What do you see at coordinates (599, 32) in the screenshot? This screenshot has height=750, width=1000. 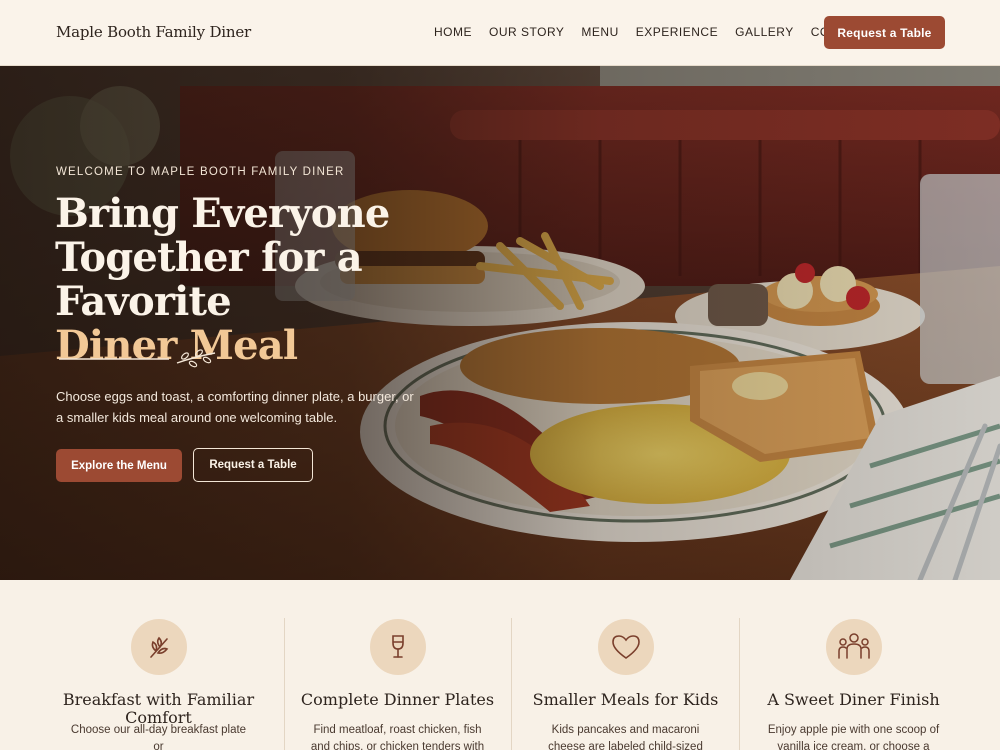 I see `nav-link-menu: MENU` at bounding box center [599, 32].